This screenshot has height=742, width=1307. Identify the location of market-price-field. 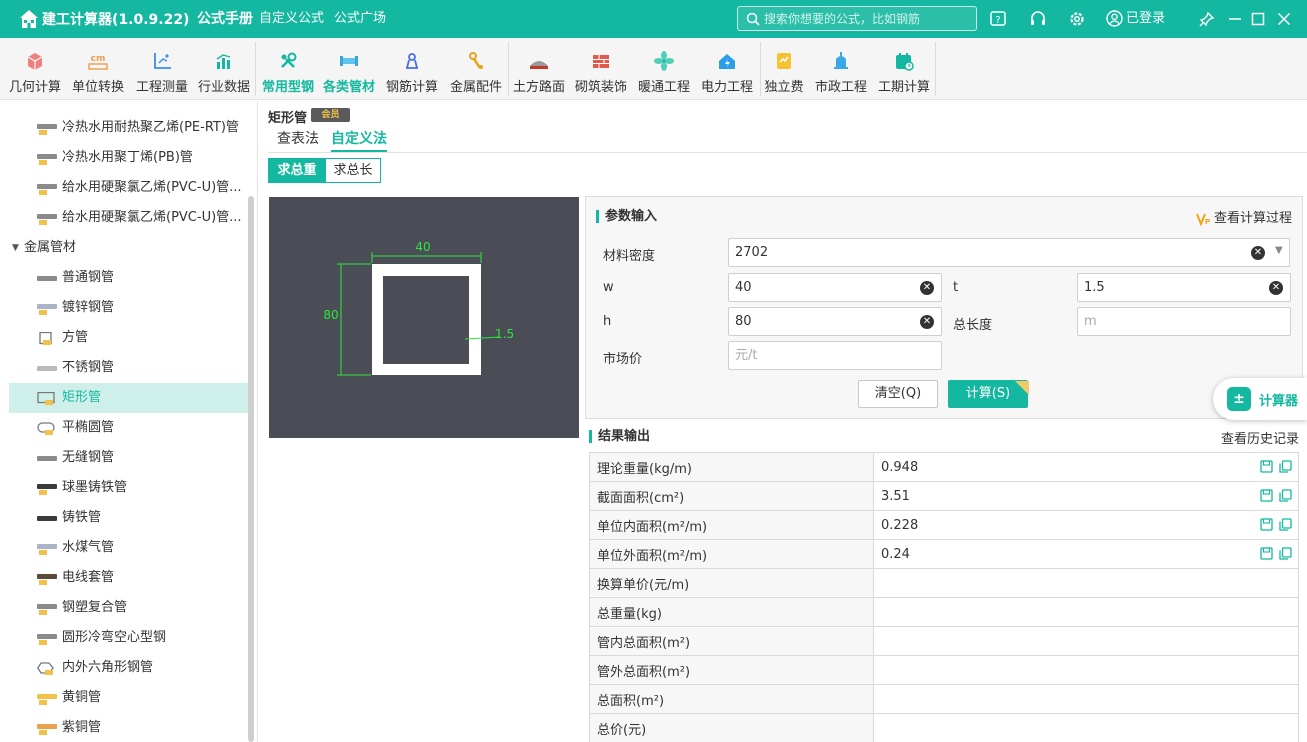
(835, 355).